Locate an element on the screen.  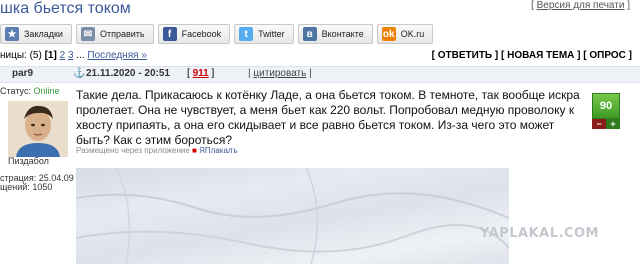
bookmarks-button: ★ Закладки is located at coordinates (36, 34).